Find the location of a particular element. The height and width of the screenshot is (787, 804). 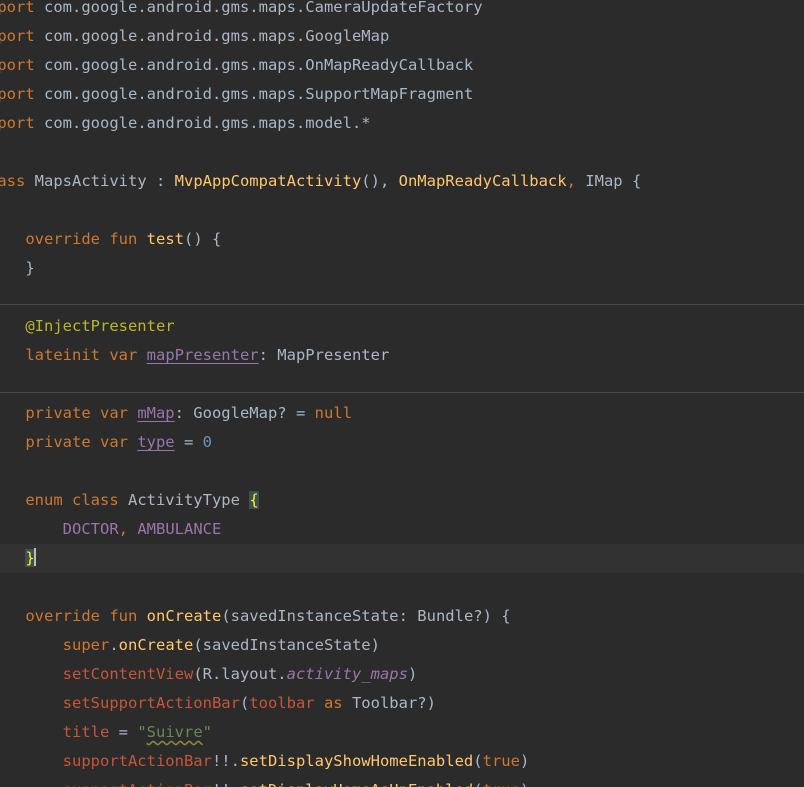

code-token: setSupportActionBar is located at coordinates (151, 703).